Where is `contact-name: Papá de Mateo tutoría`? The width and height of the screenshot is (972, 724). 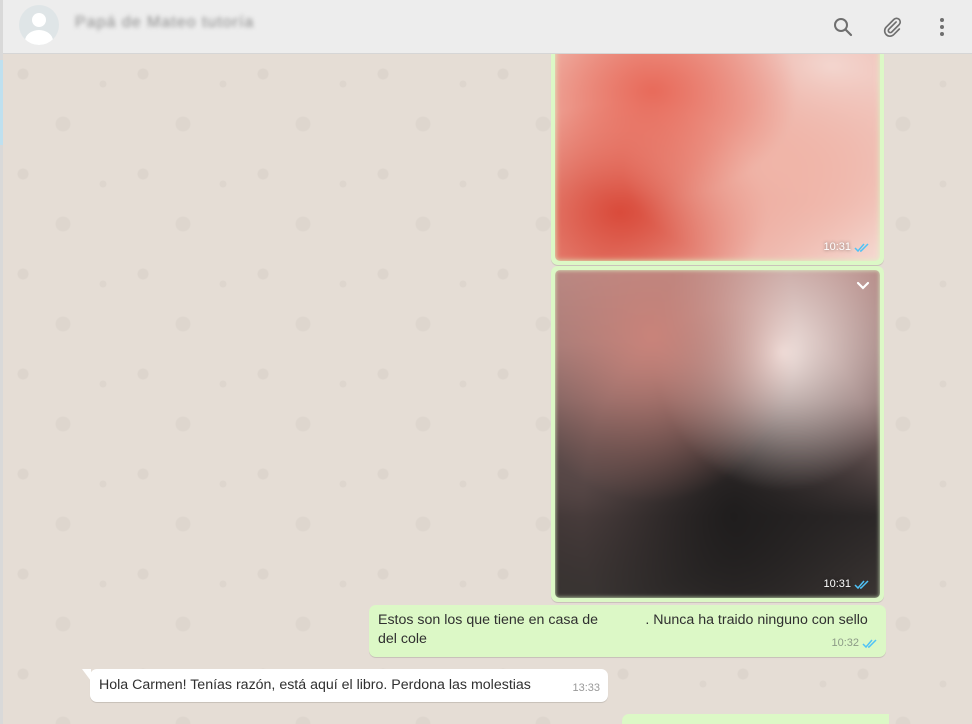
contact-name: Papá de Mateo tutoría is located at coordinates (164, 23).